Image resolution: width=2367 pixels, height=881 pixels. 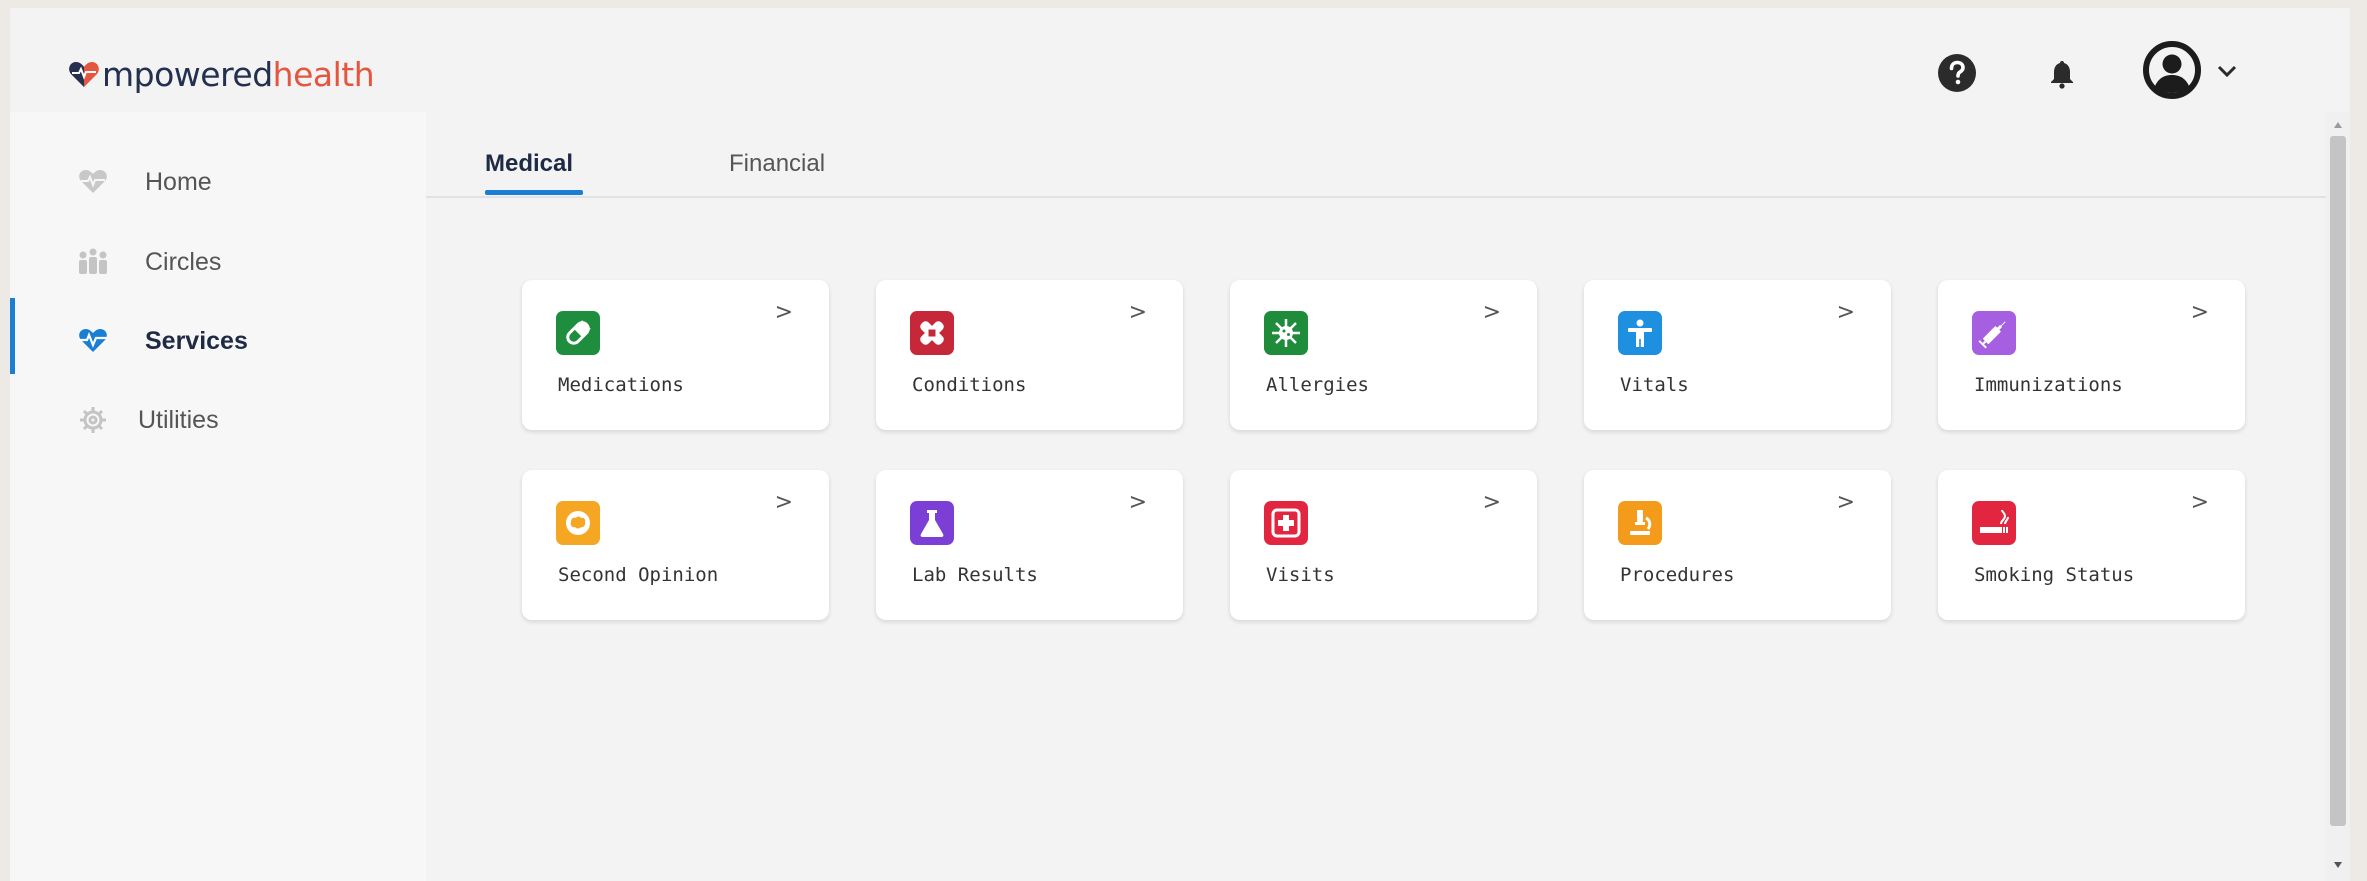 I want to click on person-icon, so click(x=1640, y=333).